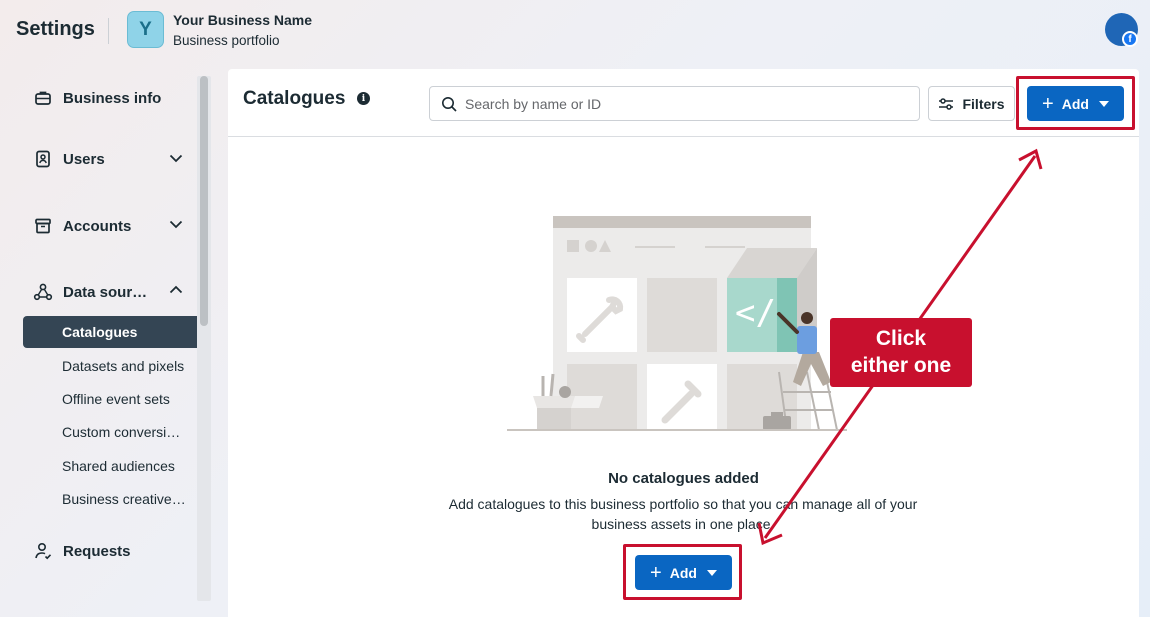  I want to click on callout-line-1: Click, so click(901, 338).